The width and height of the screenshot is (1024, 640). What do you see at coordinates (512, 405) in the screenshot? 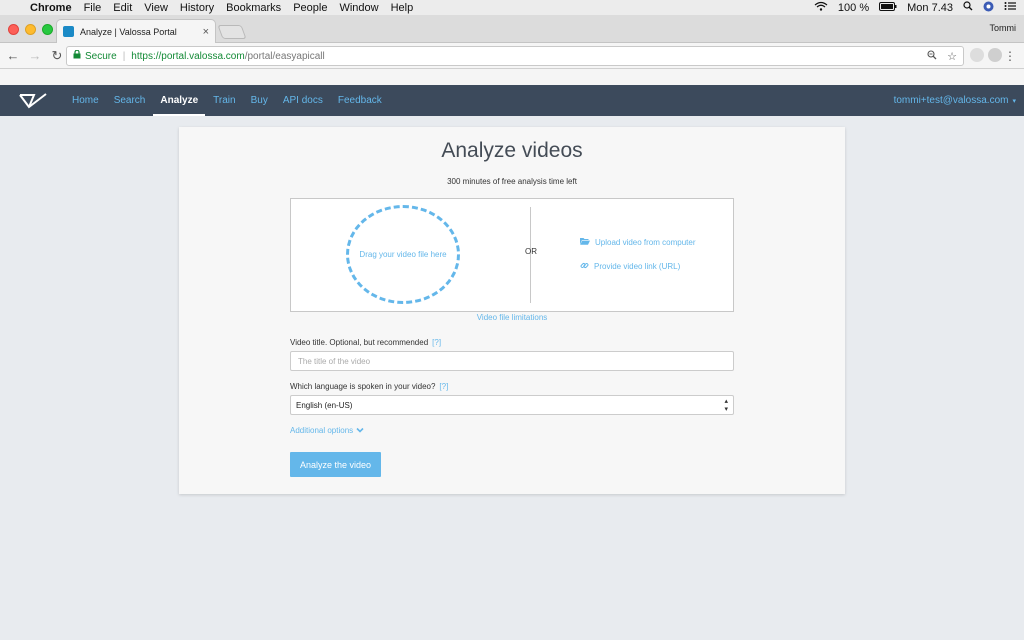
I see `language-select: English (en-US) ▴ ▾` at bounding box center [512, 405].